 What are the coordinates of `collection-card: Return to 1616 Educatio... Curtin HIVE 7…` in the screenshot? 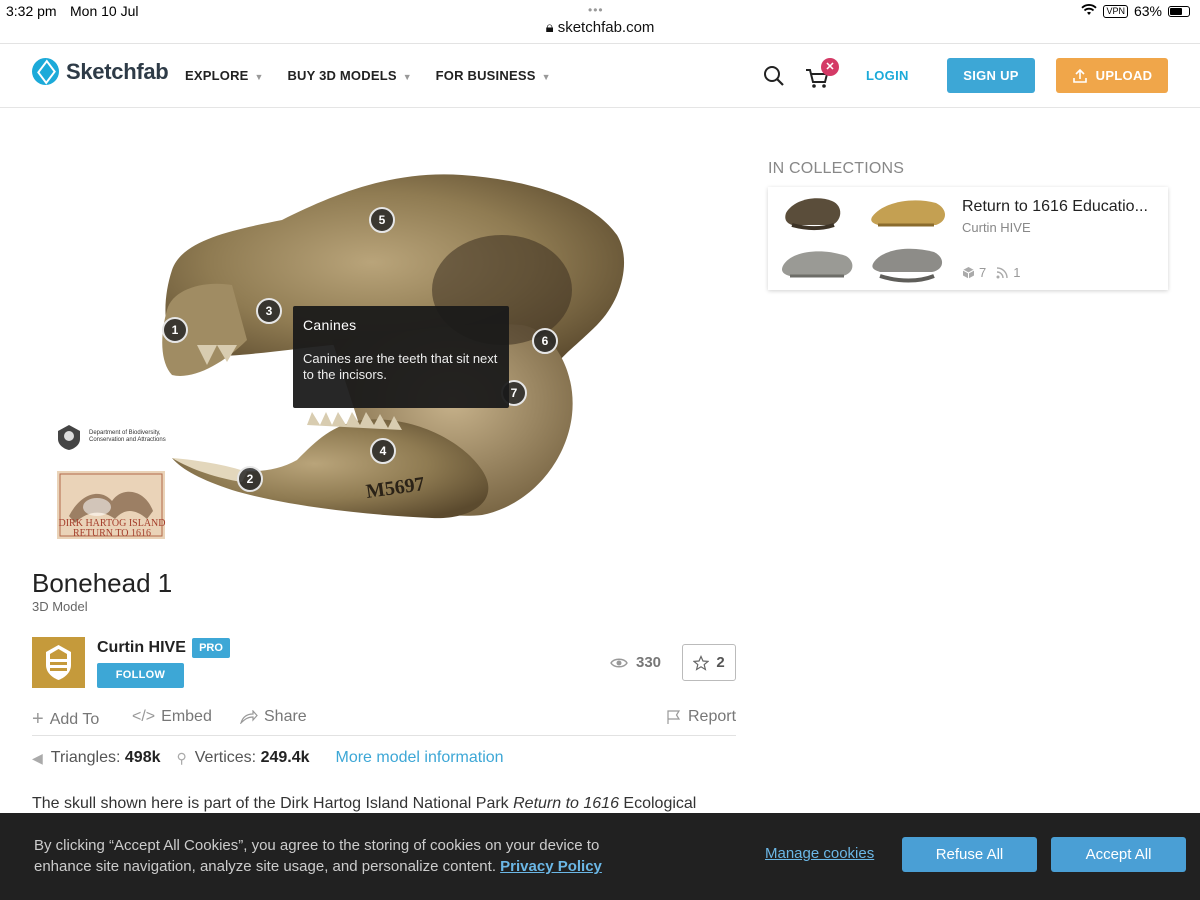 It's located at (968, 238).